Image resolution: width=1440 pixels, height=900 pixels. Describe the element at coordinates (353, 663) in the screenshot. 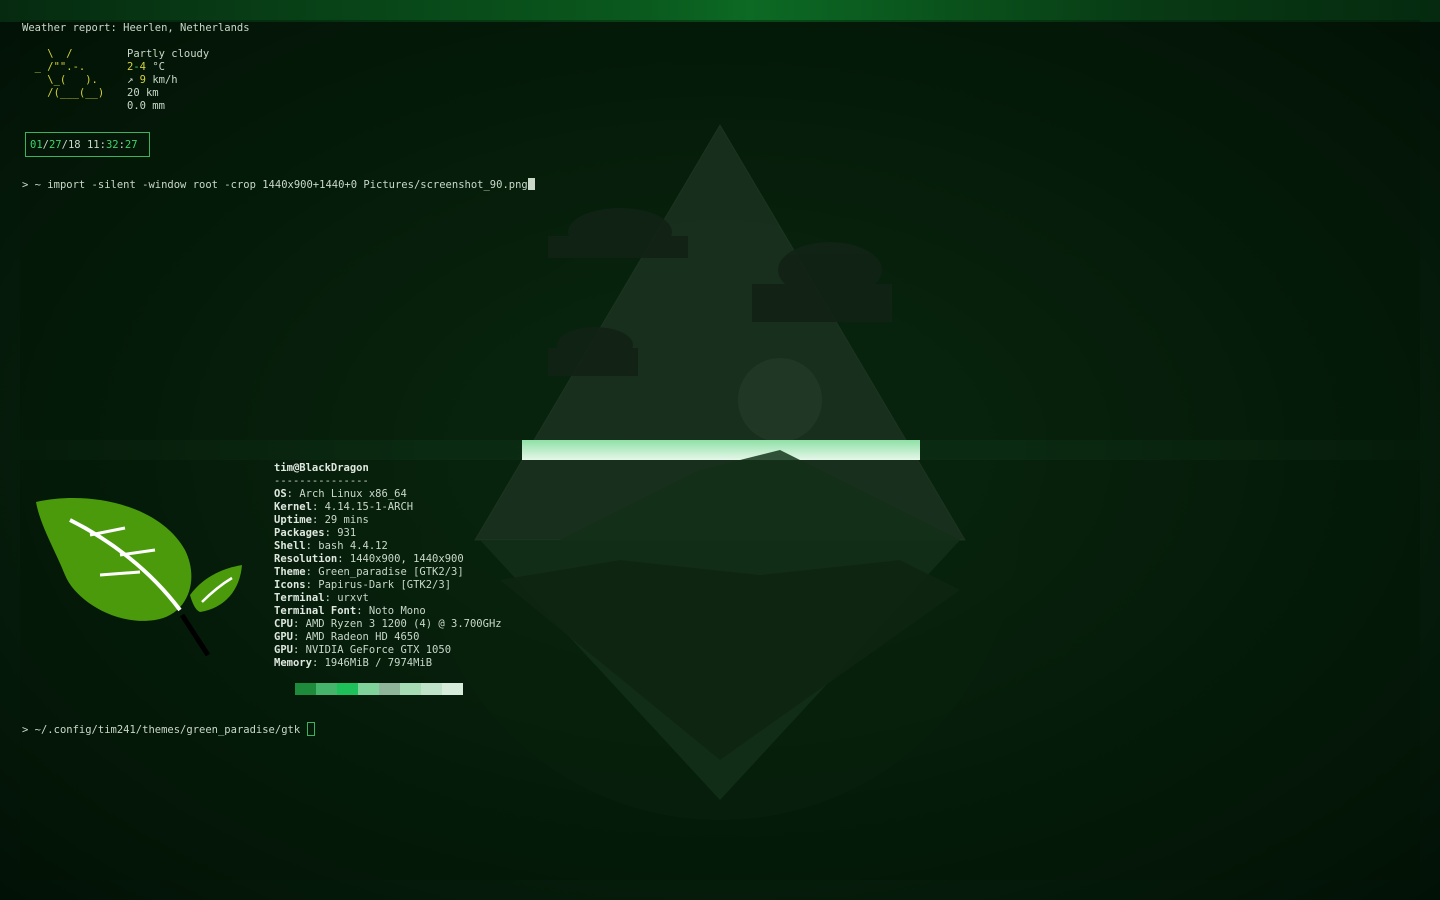

I see `neofetch-row: Memory: 1946MiB / 7974MiB` at that location.